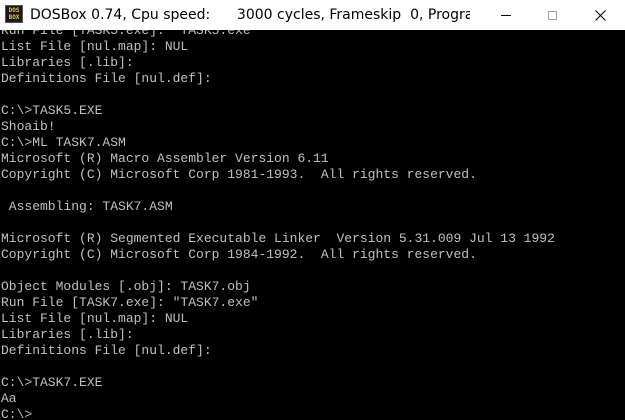  What do you see at coordinates (28, 126) in the screenshot?
I see `console-line: Shoaib!` at bounding box center [28, 126].